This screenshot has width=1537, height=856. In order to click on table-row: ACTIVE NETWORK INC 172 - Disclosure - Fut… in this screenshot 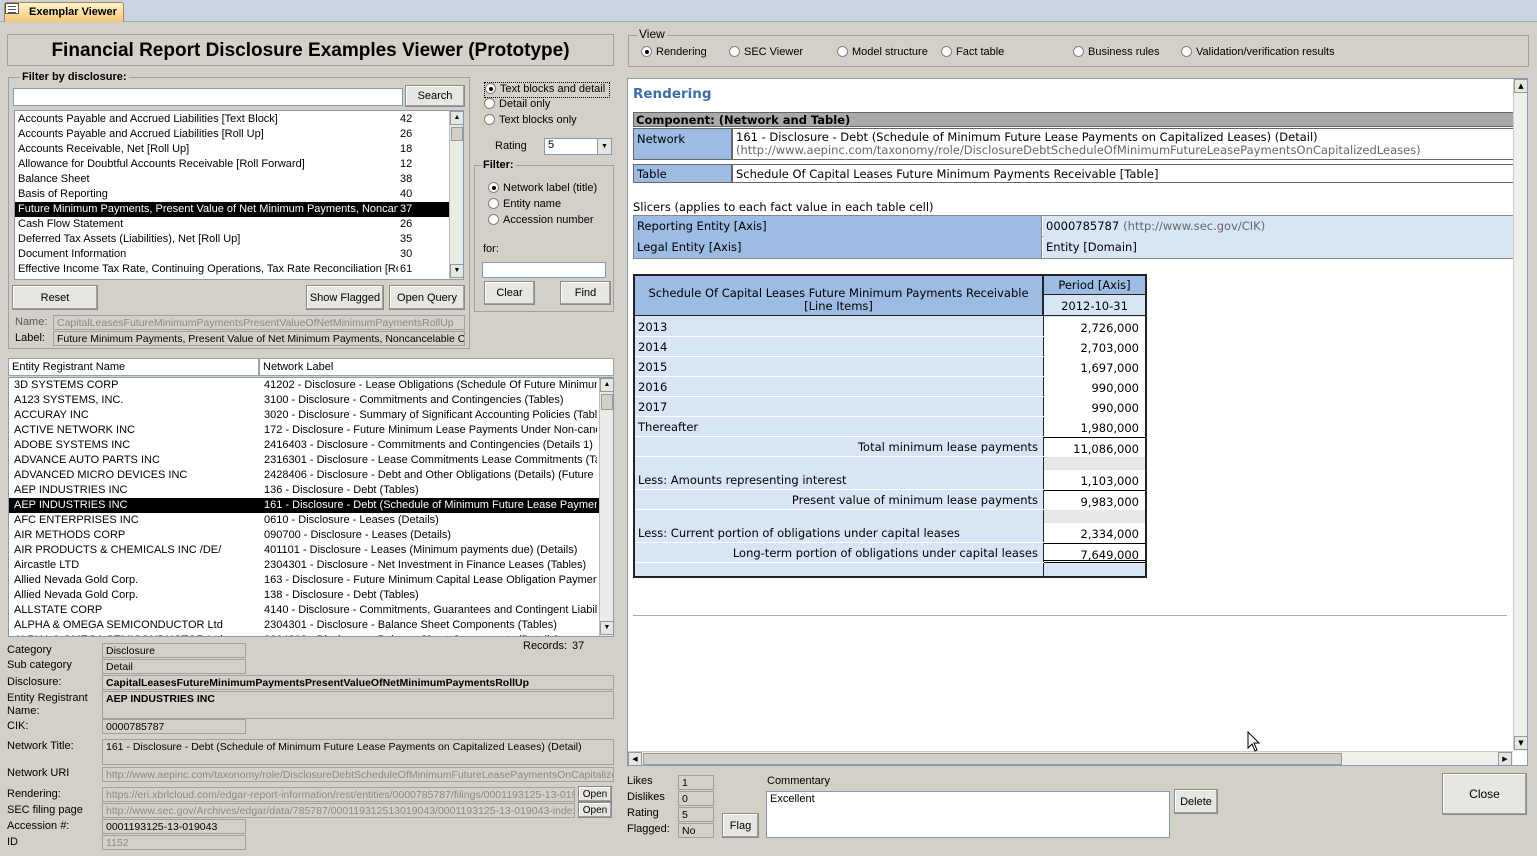, I will do `click(304, 430)`.